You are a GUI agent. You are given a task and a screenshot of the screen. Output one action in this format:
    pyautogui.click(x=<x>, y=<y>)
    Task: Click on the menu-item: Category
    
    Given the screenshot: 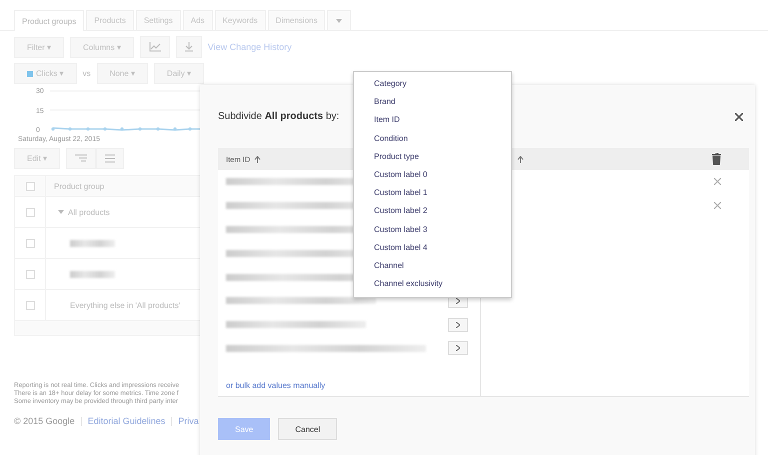 What is the action you would take?
    pyautogui.click(x=432, y=84)
    